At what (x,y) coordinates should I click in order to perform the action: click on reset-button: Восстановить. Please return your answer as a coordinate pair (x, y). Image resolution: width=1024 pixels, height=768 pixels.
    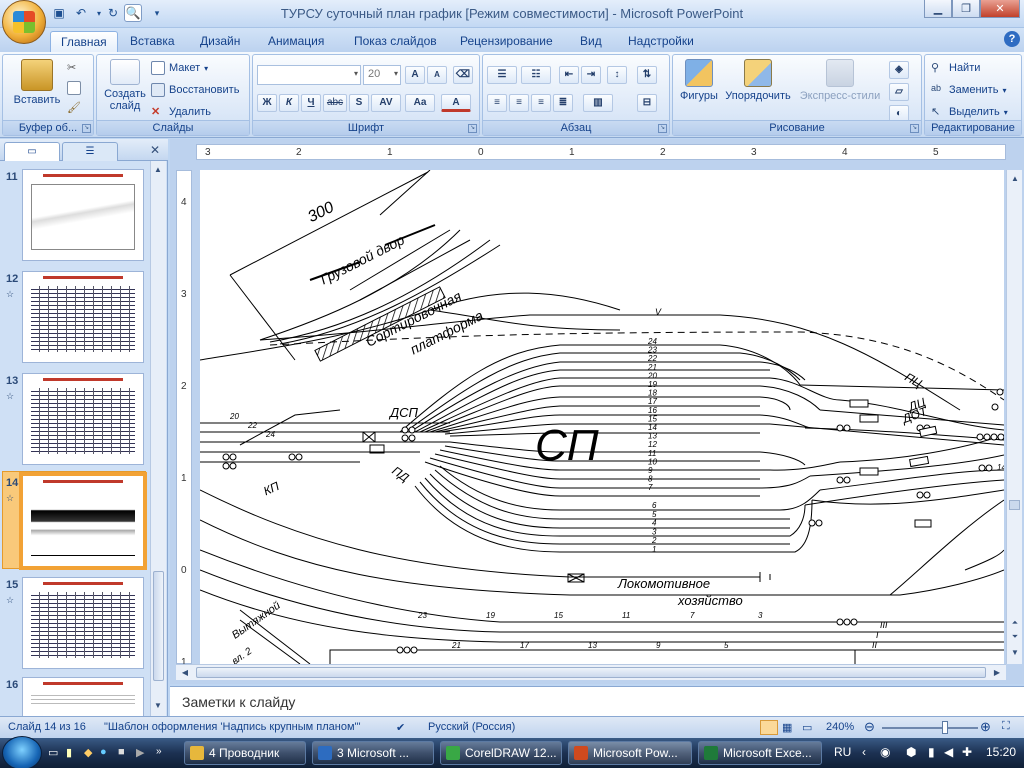
    Looking at the image, I should click on (195, 90).